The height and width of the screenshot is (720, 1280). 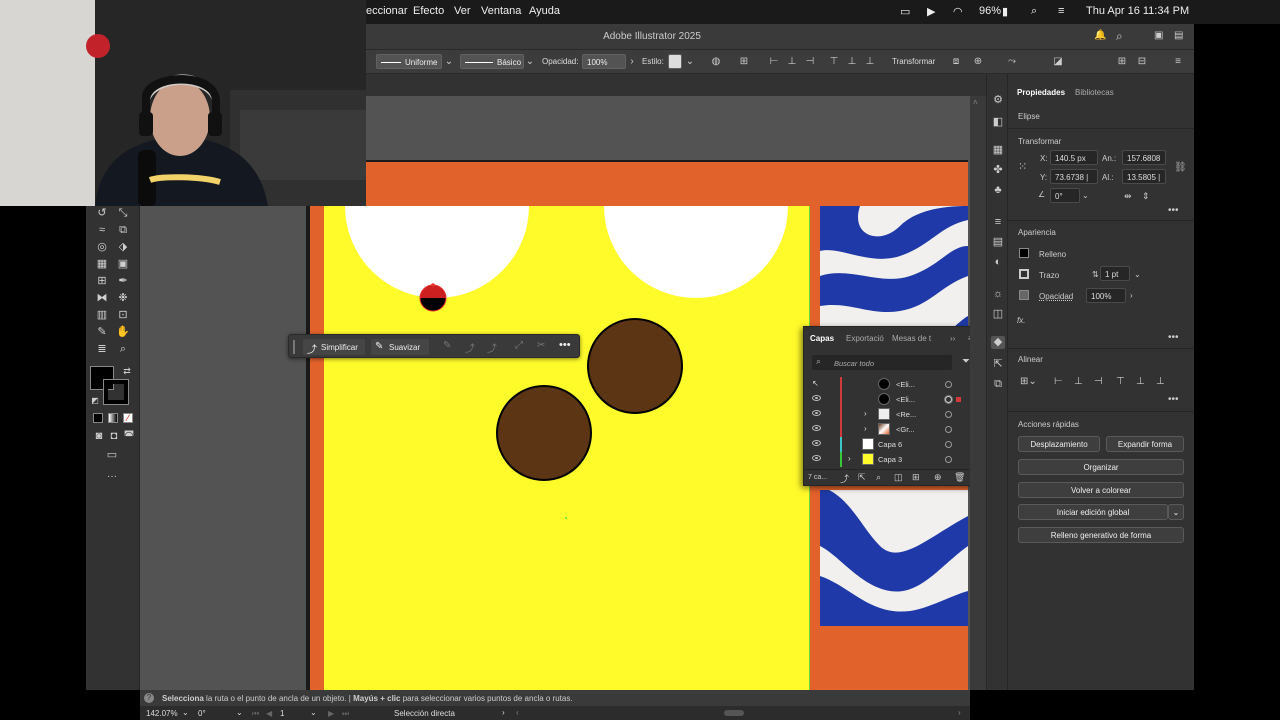 What do you see at coordinates (127, 371) in the screenshot?
I see `swap-icon: ⇄` at bounding box center [127, 371].